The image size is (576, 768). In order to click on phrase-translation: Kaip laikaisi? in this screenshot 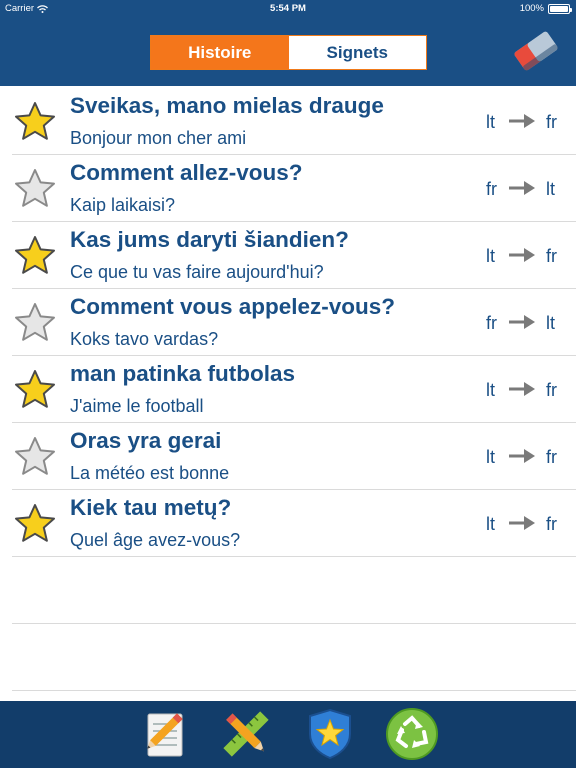, I will do `click(123, 205)`.